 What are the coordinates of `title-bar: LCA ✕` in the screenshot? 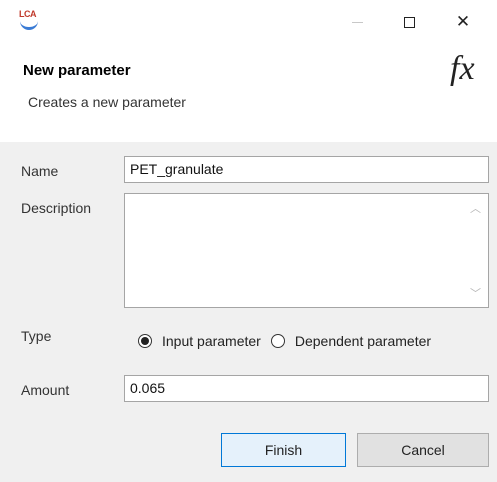 It's located at (248, 22).